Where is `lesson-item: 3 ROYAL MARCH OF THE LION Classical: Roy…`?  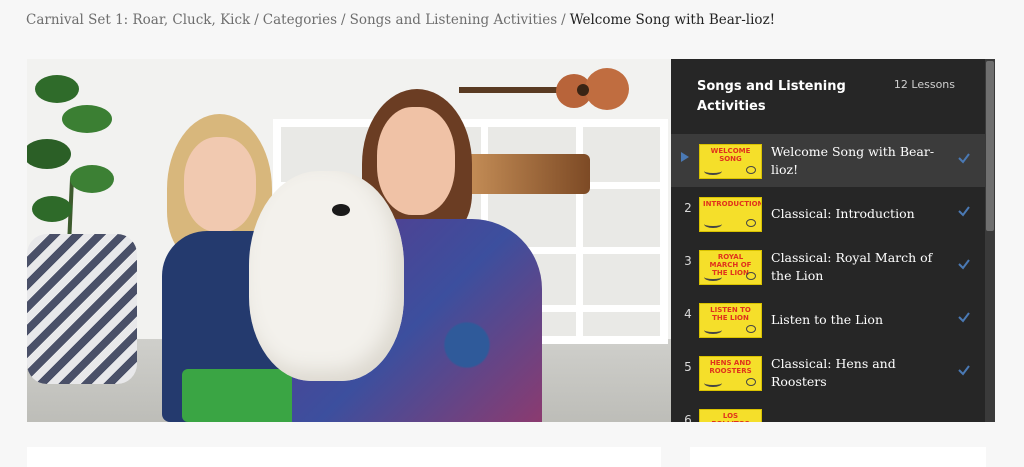 lesson-item: 3 ROYAL MARCH OF THE LION Classical: Roy… is located at coordinates (828, 266).